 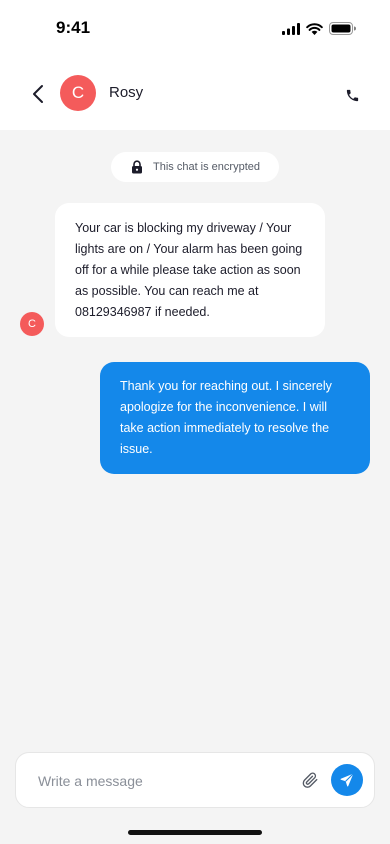 I want to click on message-composer, so click(x=195, y=780).